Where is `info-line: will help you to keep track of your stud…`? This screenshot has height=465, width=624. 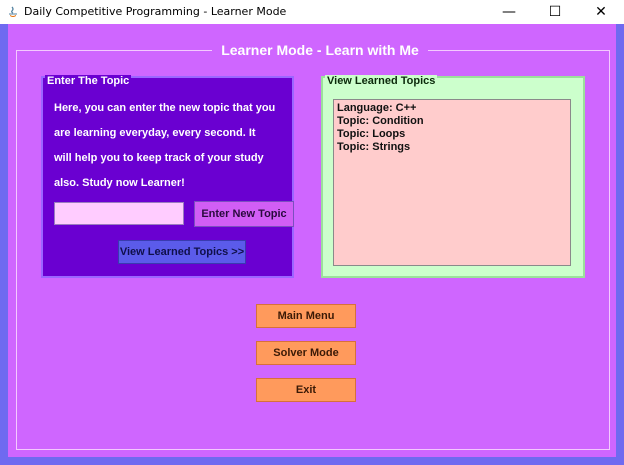 info-line: will help you to keep track of your stud… is located at coordinates (159, 158).